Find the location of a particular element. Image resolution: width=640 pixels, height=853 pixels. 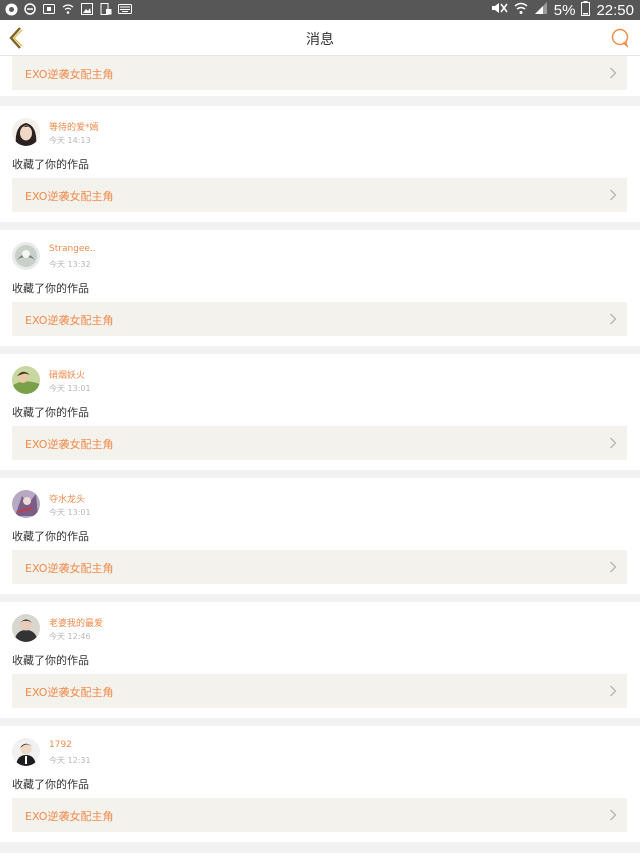

message-card: 1792 今天 12:31 收藏了你的作品 EXO逆袭女配主角 is located at coordinates (320, 784).